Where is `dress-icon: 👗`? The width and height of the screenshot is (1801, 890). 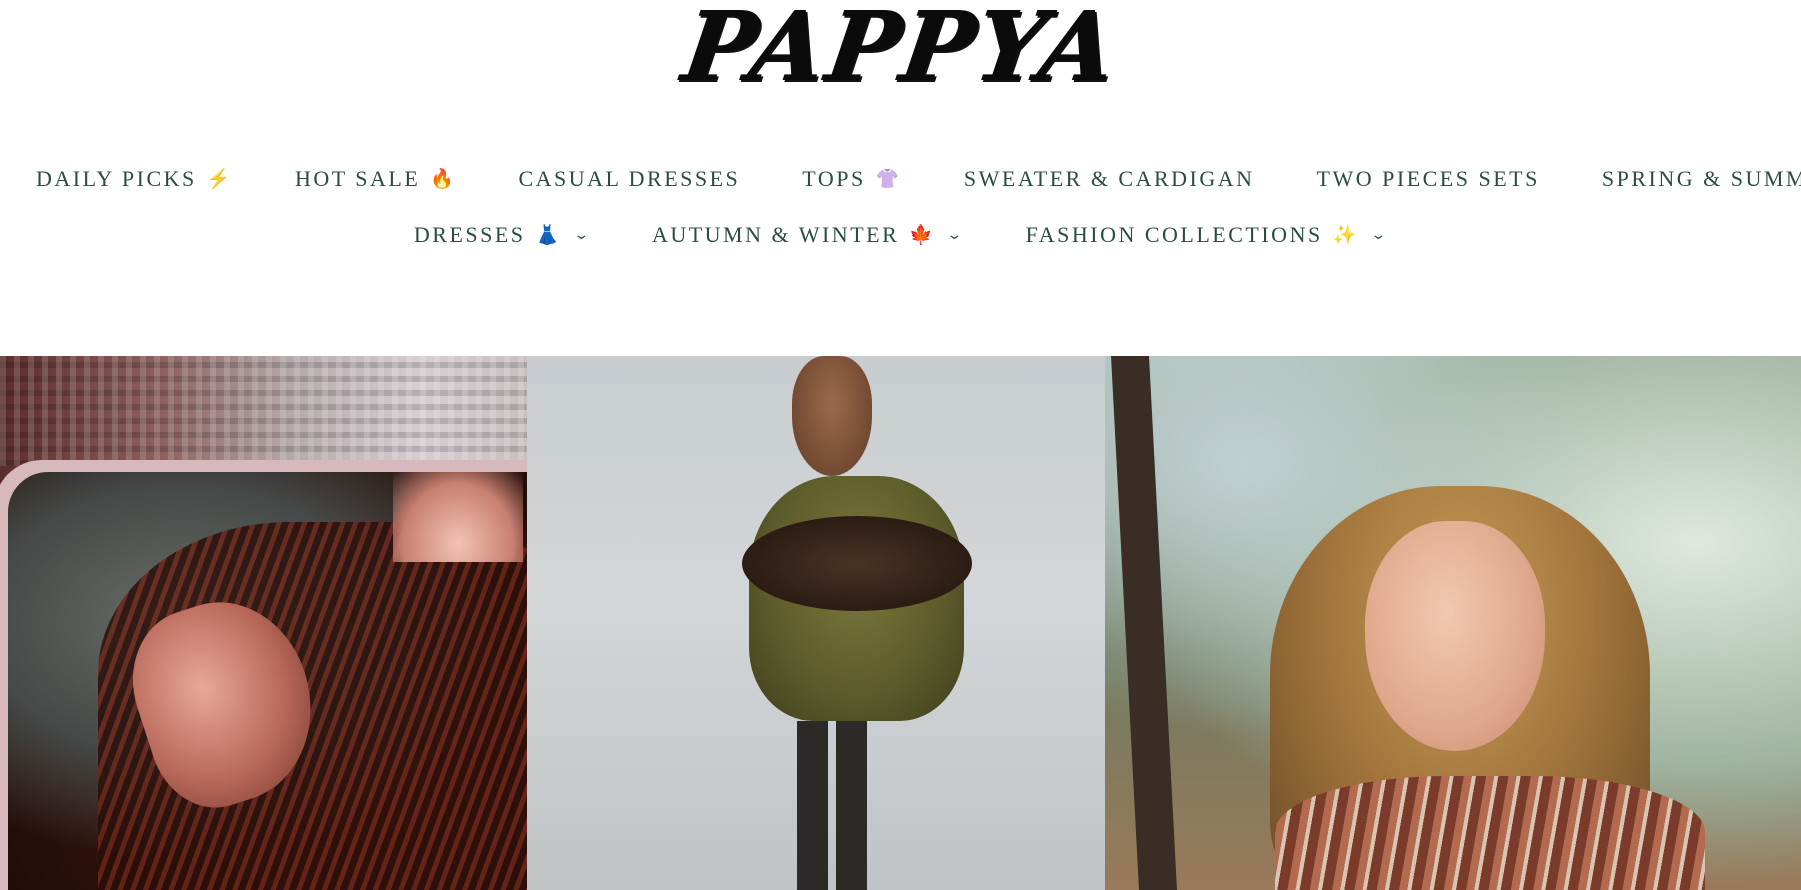 dress-icon: 👗 is located at coordinates (548, 235).